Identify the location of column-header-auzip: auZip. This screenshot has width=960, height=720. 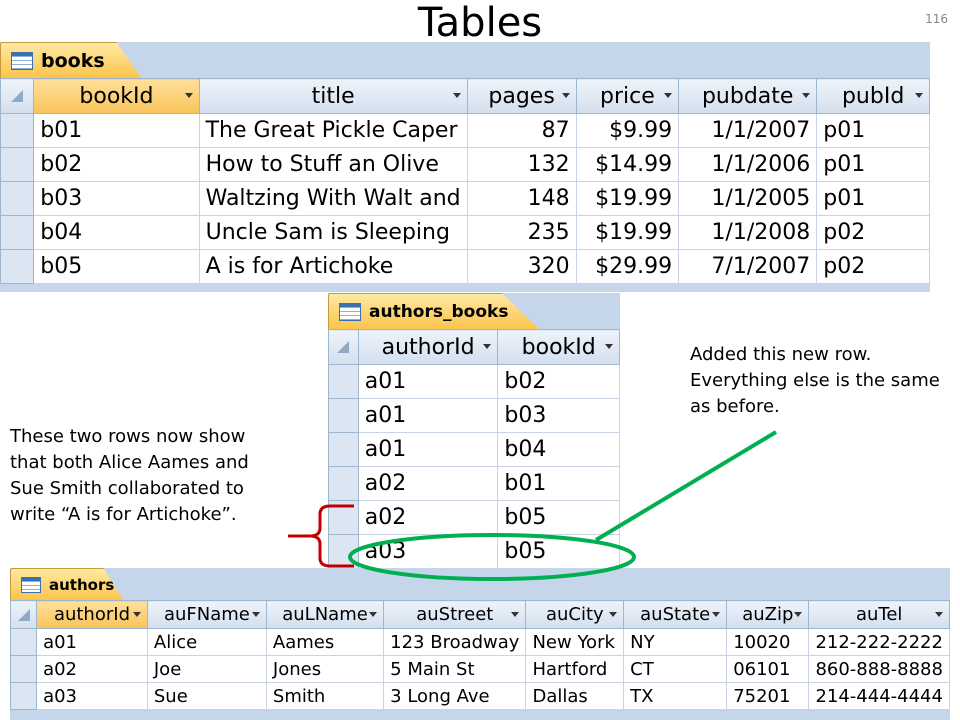
(768, 614).